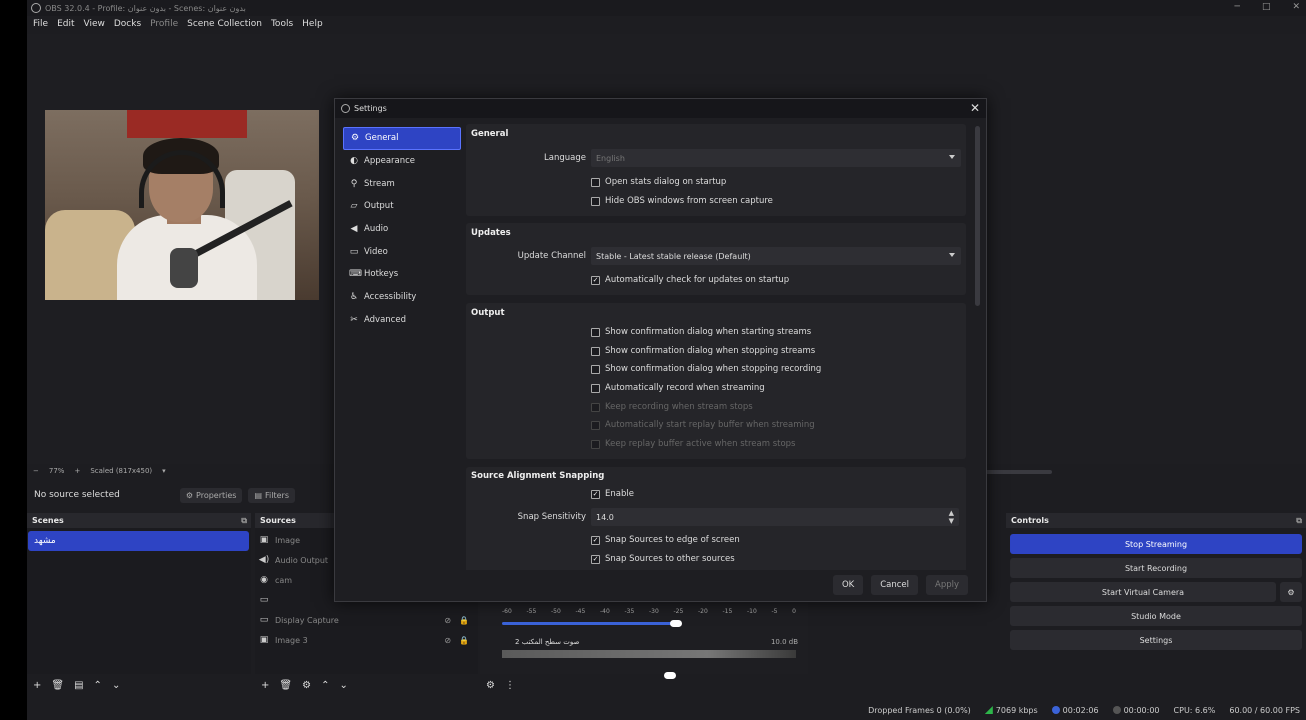 This screenshot has height=720, width=1306. I want to click on menu-view: View, so click(94, 24).